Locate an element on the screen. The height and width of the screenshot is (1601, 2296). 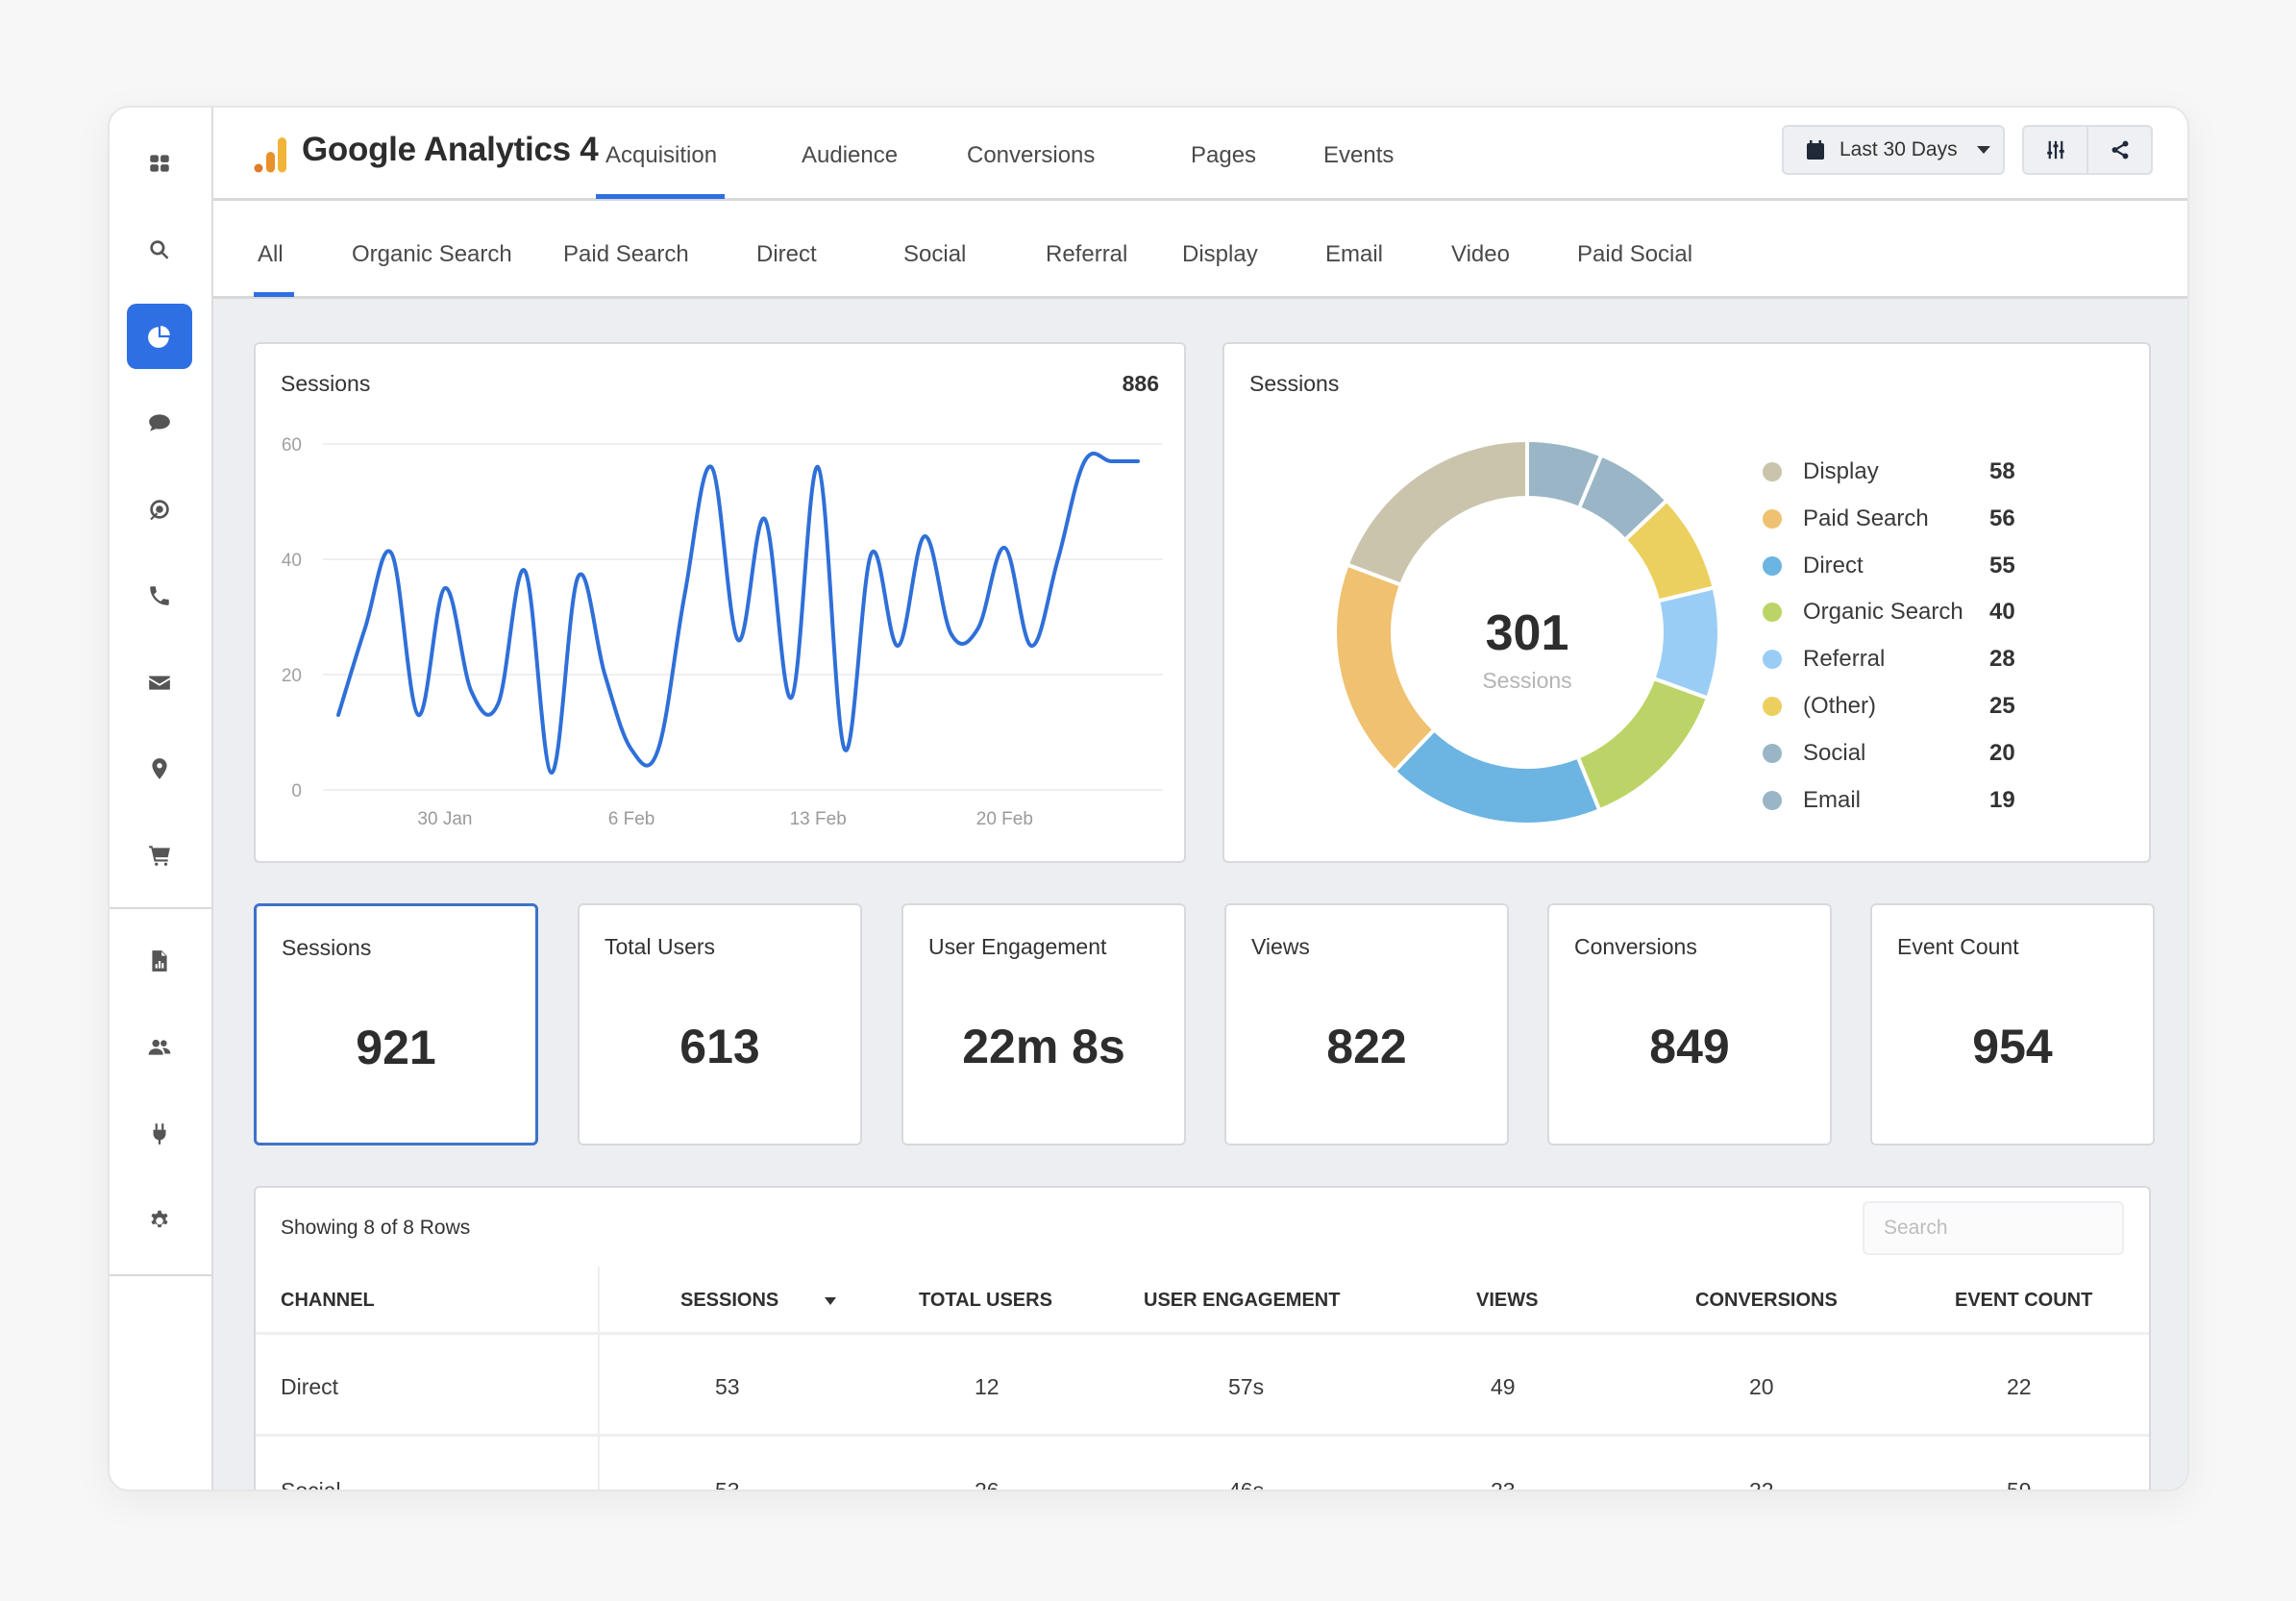
legend-label: Organic Search is located at coordinates (1883, 612).